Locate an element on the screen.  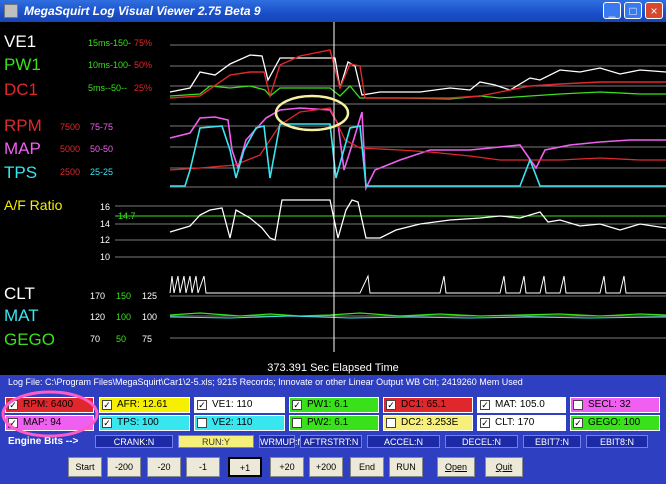
tps-scale-2: 25-25 is located at coordinates (102, 172).